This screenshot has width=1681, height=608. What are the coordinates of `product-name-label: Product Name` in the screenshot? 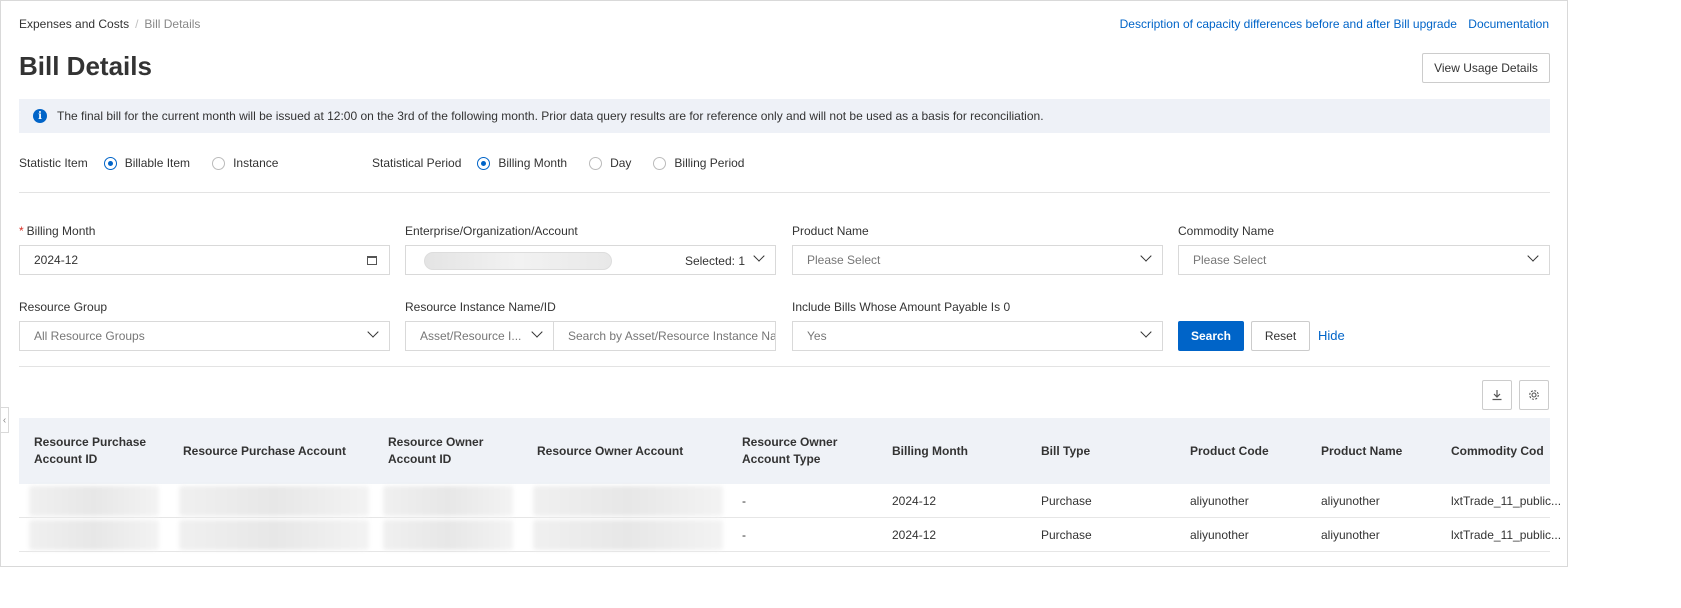 It's located at (830, 231).